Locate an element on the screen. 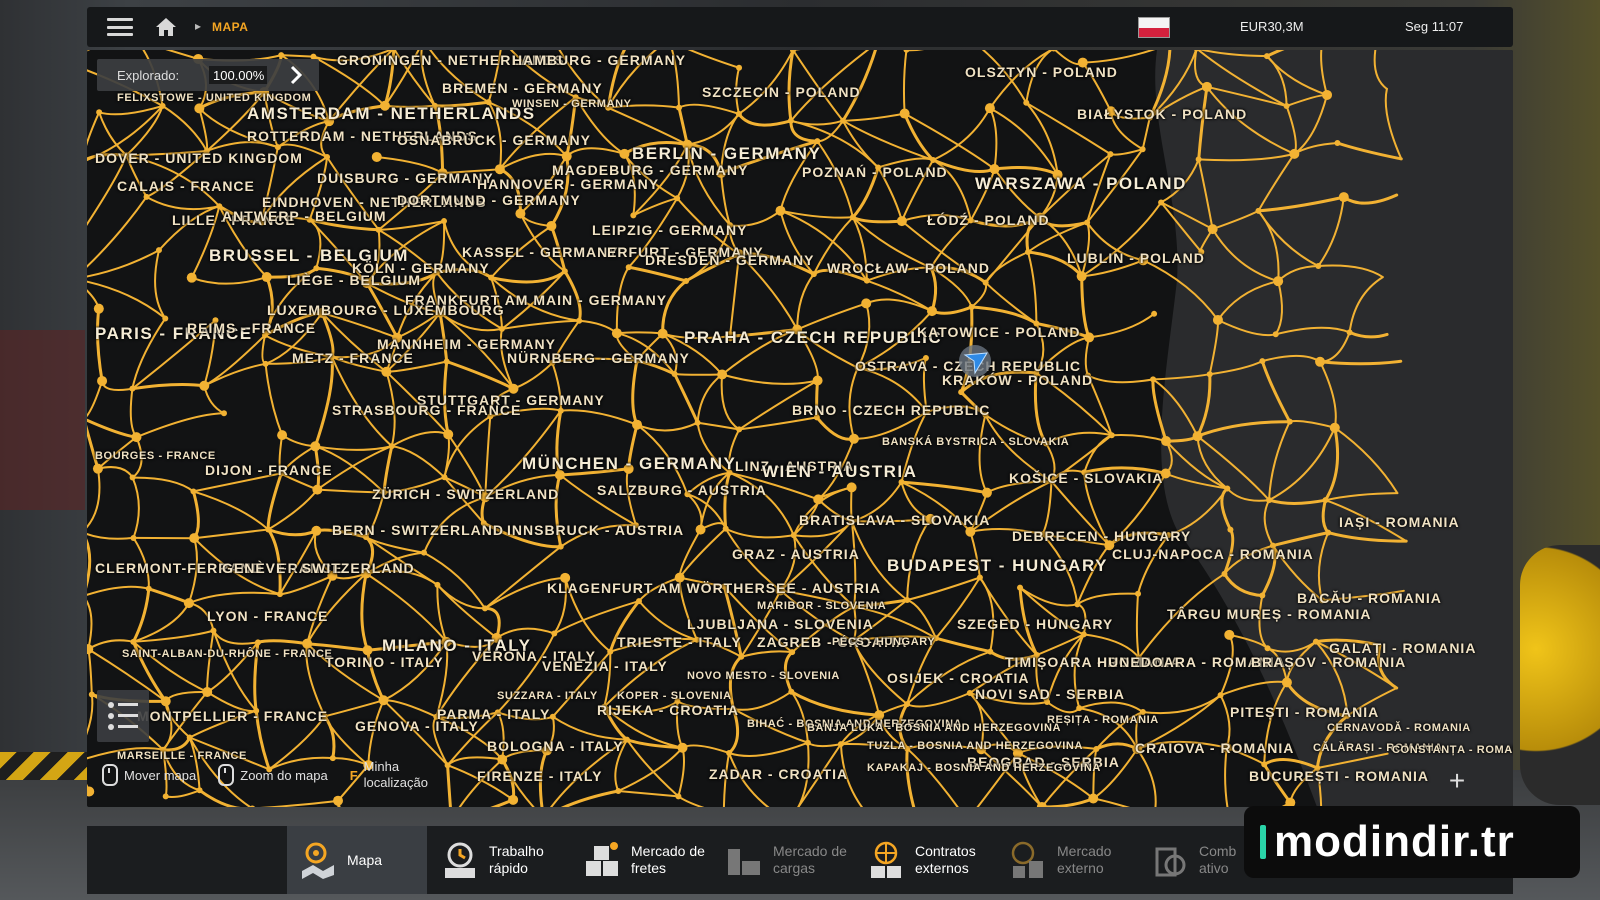 The width and height of the screenshot is (1600, 900). city-label: BREMEN - GERMANY is located at coordinates (522, 88).